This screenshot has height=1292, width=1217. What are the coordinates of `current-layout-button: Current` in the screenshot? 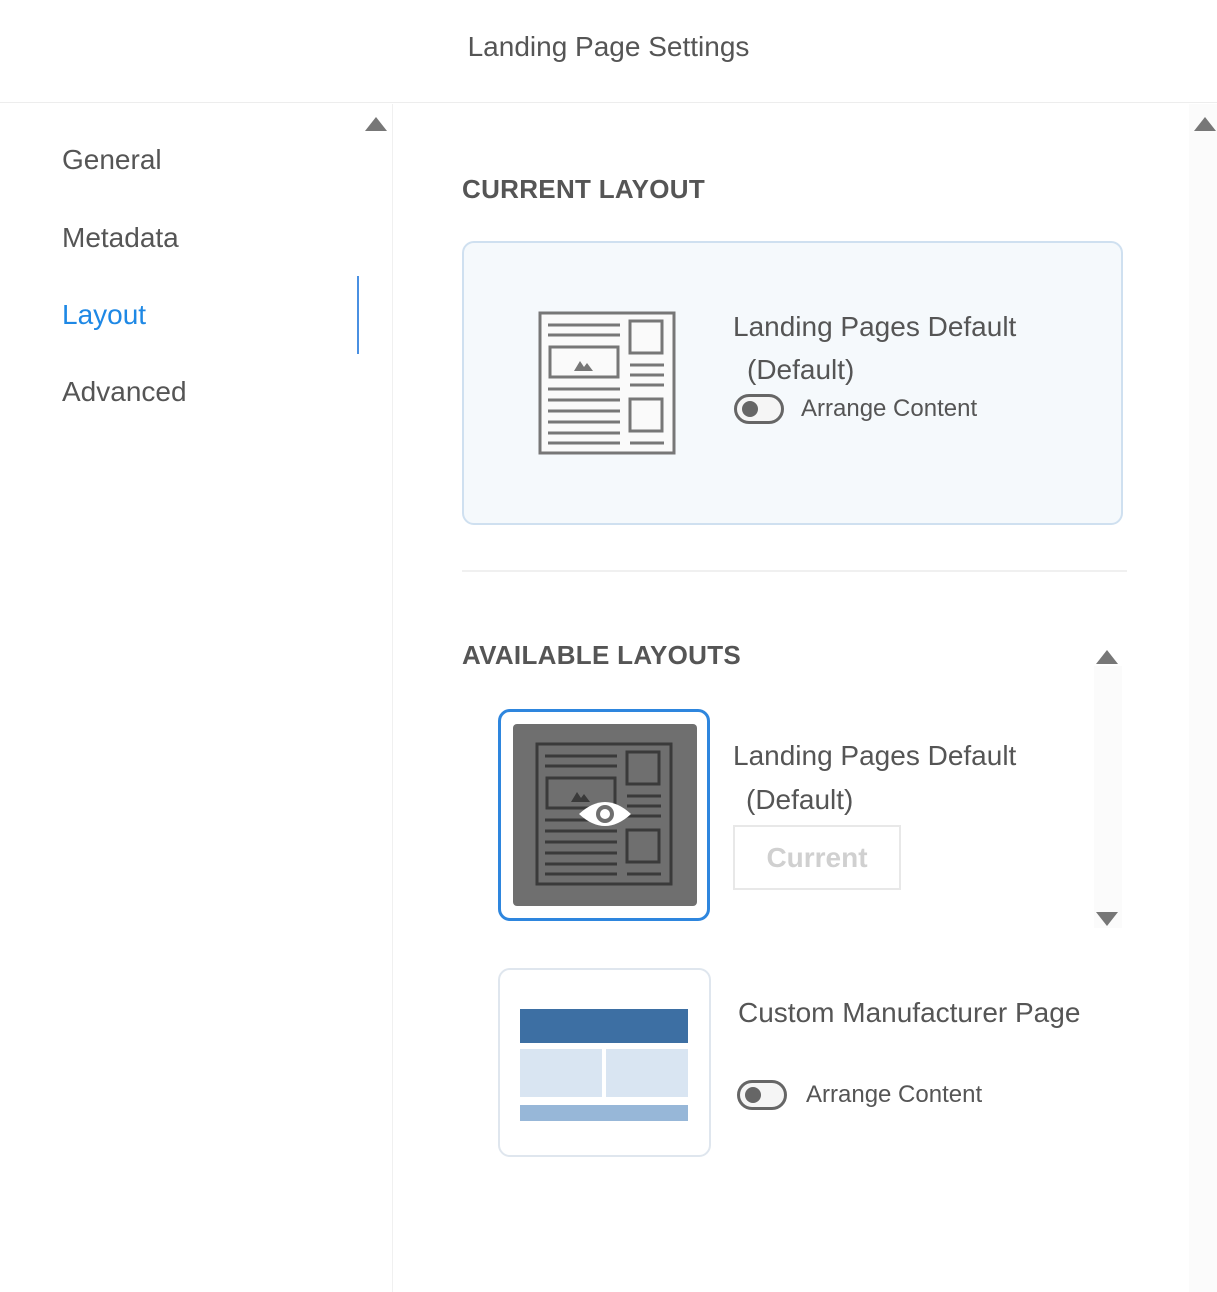 It's located at (817, 857).